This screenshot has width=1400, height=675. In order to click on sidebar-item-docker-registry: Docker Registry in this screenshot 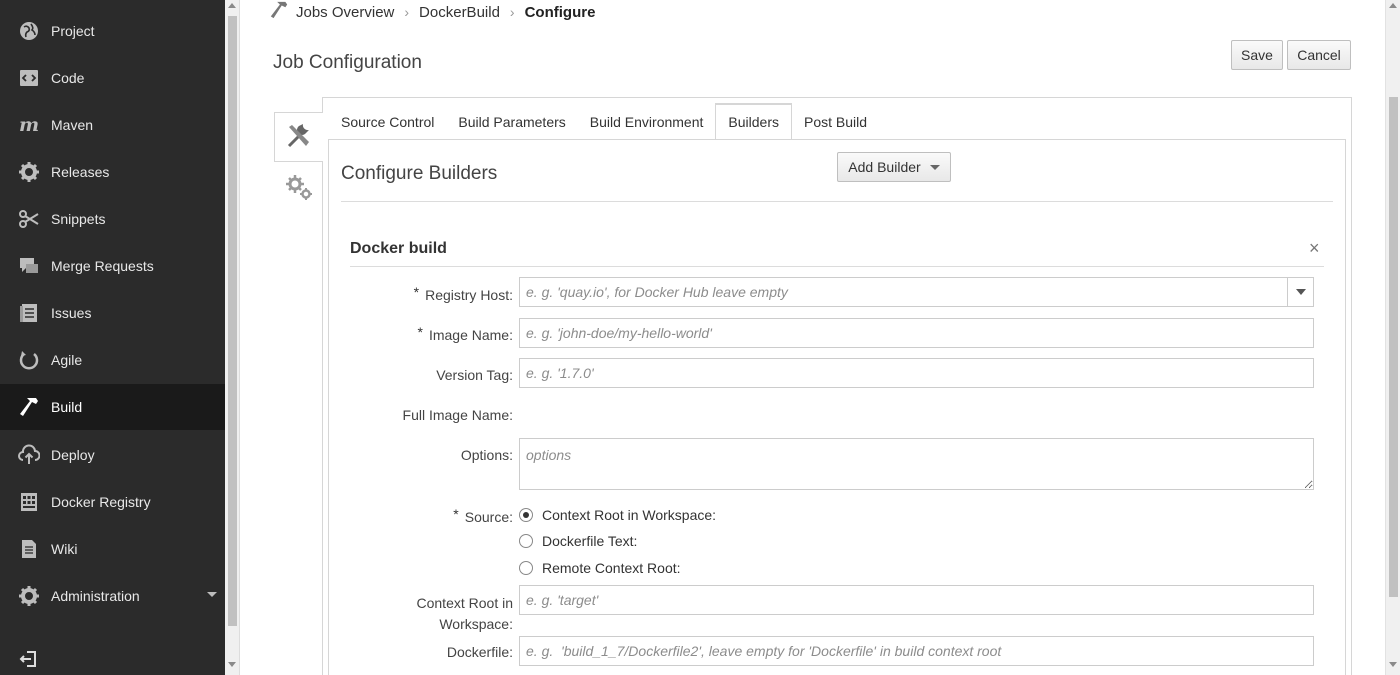, I will do `click(112, 502)`.